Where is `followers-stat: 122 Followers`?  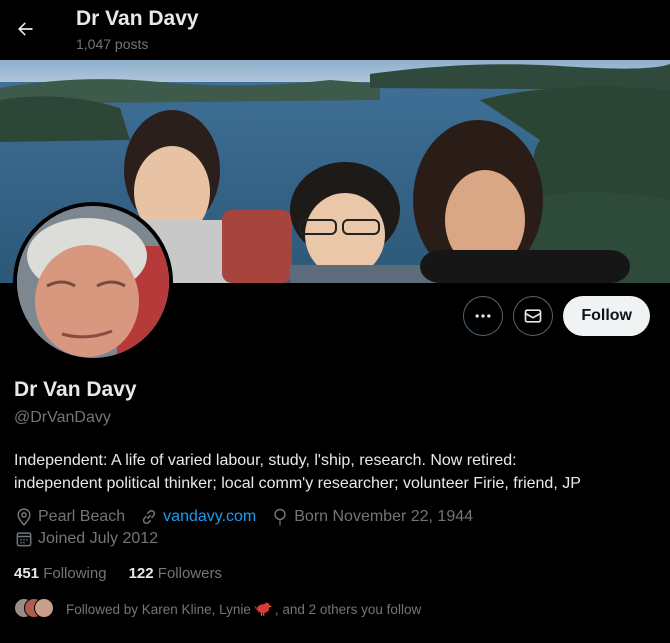 followers-stat: 122 Followers is located at coordinates (175, 573).